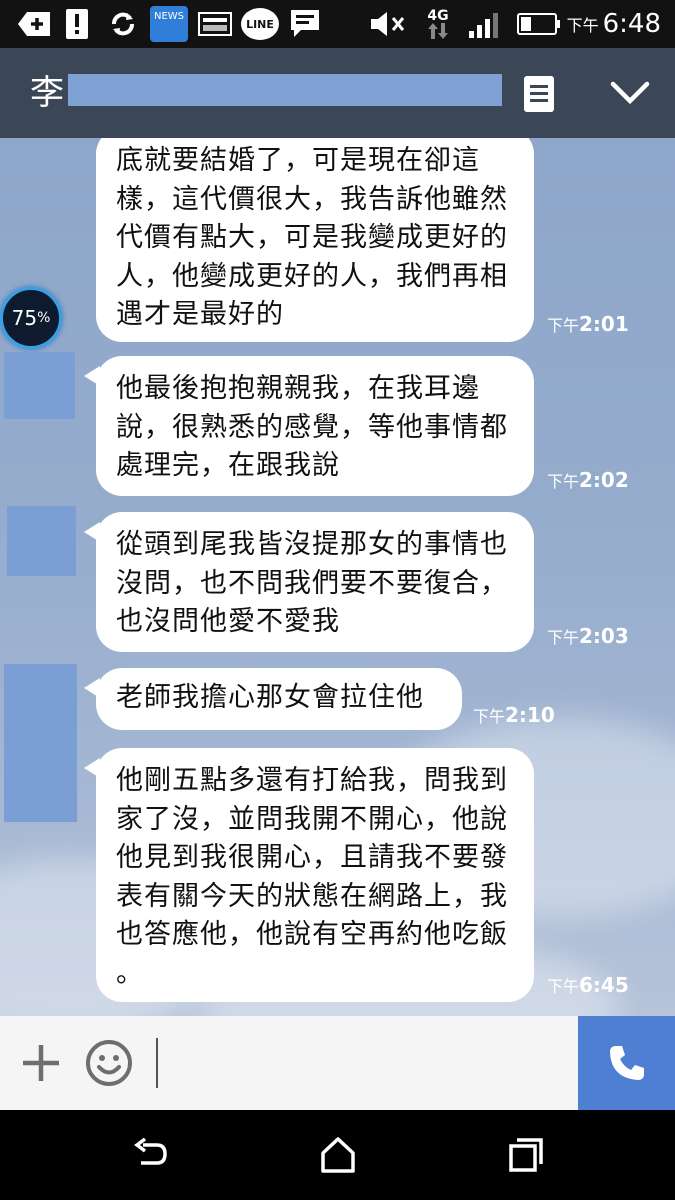 The width and height of the screenshot is (675, 1200). What do you see at coordinates (631, 24) in the screenshot?
I see `clock-time: 6:48` at bounding box center [631, 24].